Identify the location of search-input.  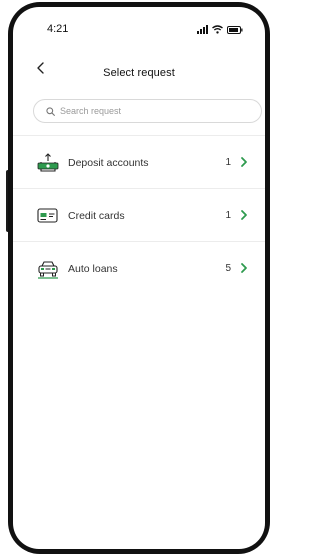
(150, 111).